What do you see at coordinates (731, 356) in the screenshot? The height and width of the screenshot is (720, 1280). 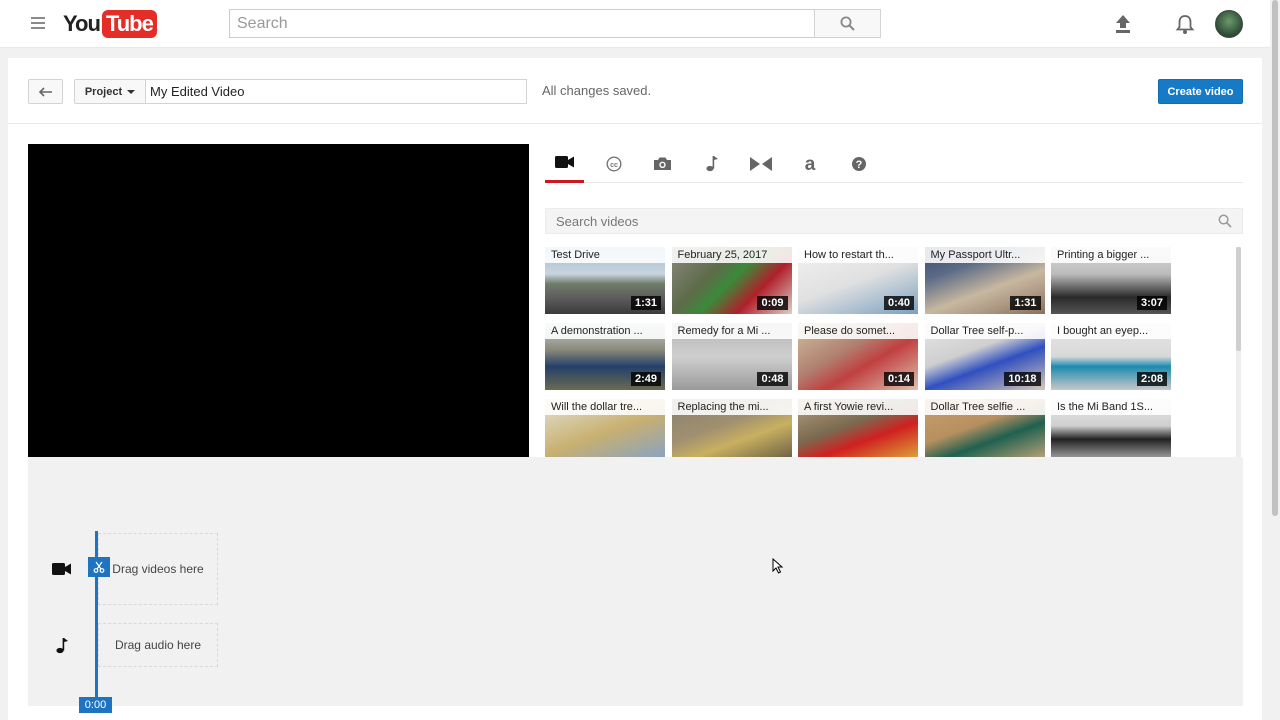 I see `video-thumbnail: Remedy for a Mi ... 0:48` at bounding box center [731, 356].